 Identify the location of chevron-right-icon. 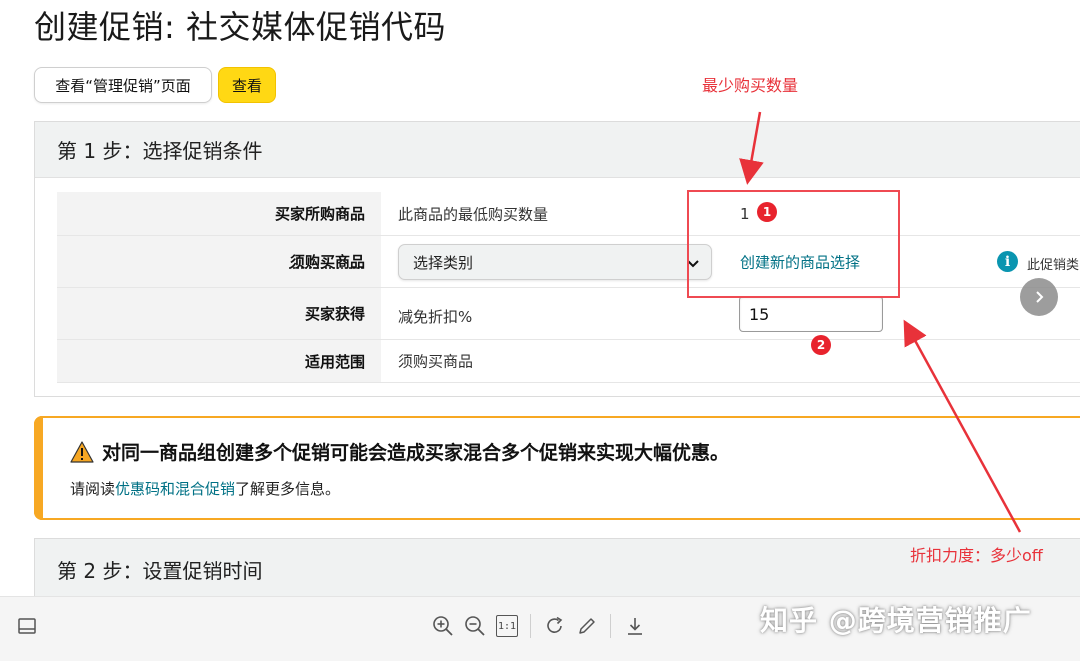
(1040, 297).